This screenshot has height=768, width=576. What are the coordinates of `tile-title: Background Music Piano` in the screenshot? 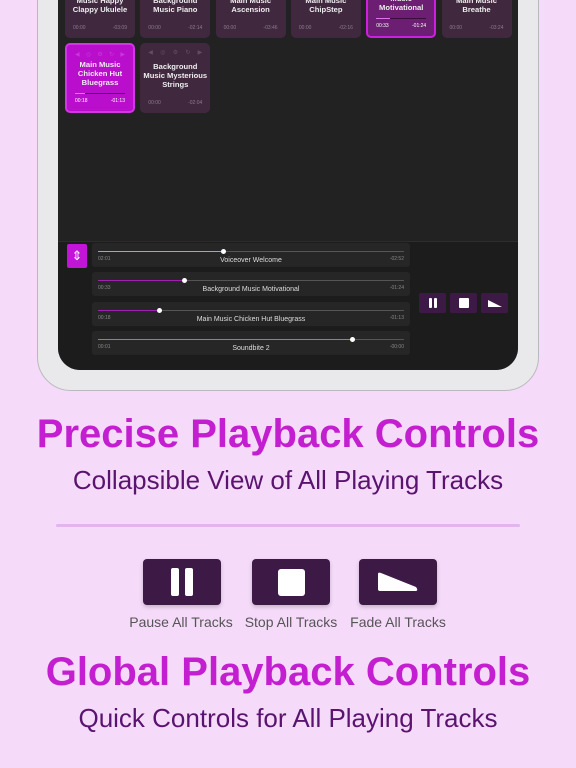 It's located at (175, 7).